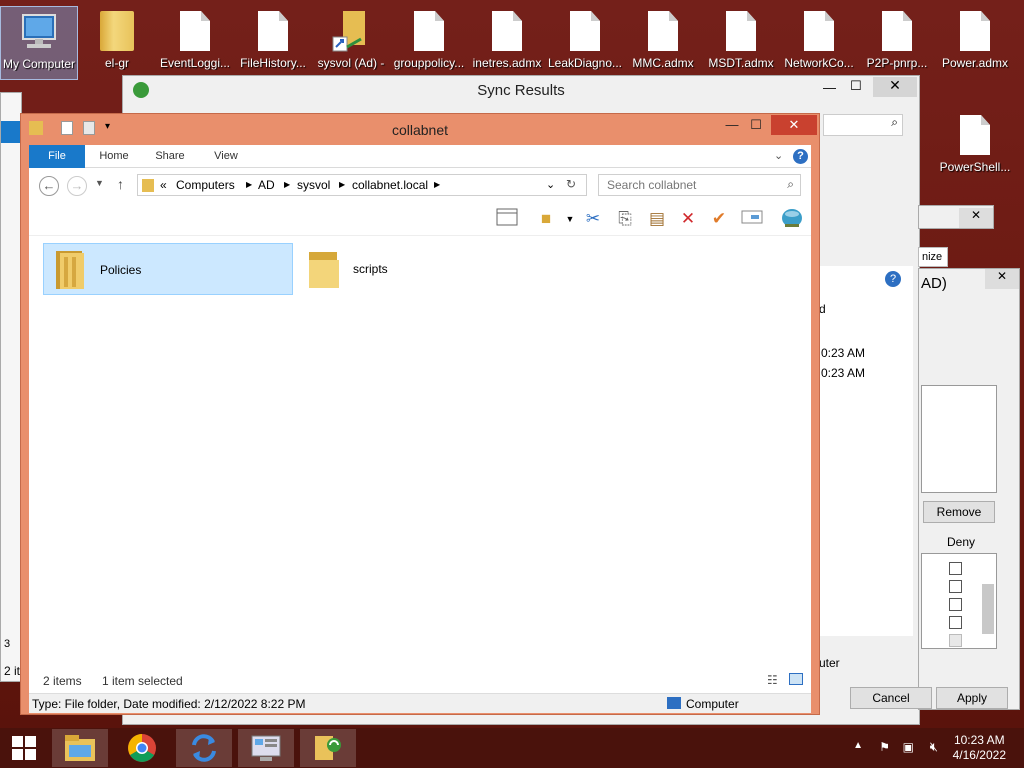  Describe the element at coordinates (420, 129) in the screenshot. I see `title-bar: ▾ collabnet — ☐ ✕` at that location.